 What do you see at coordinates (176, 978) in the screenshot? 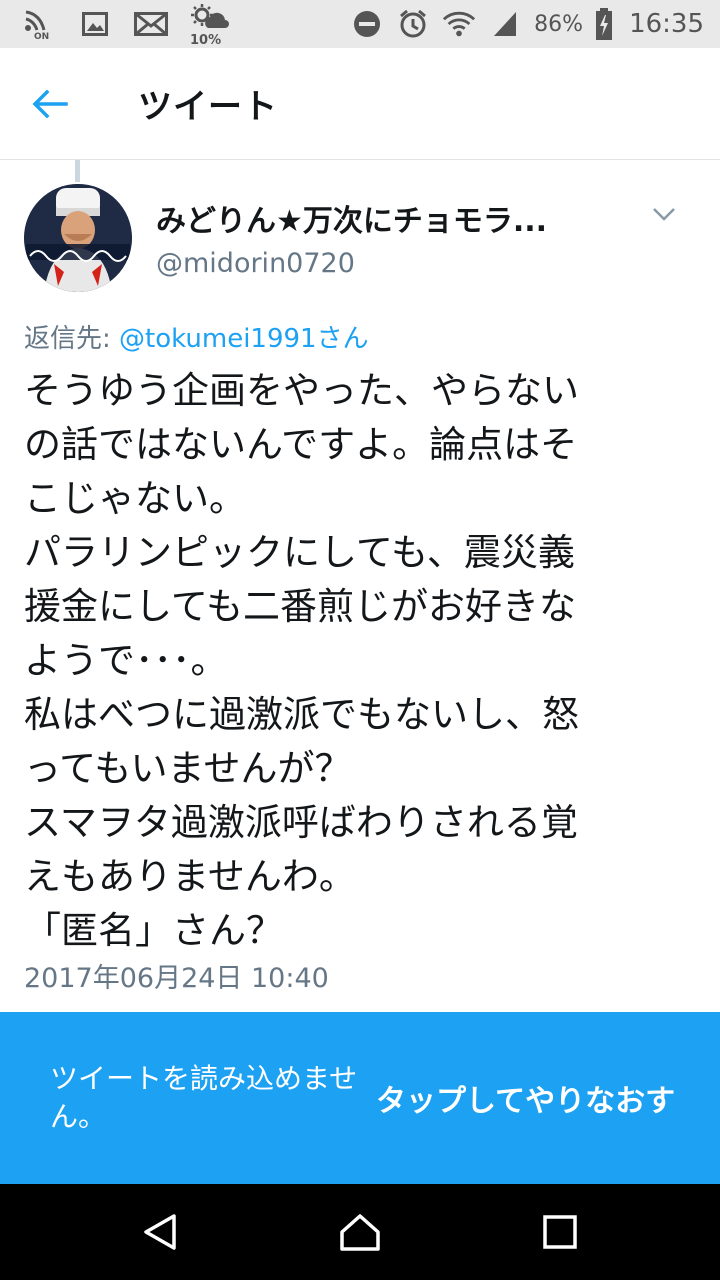
I see `tweet-timestamp: 2017年06月24日 10:40` at bounding box center [176, 978].